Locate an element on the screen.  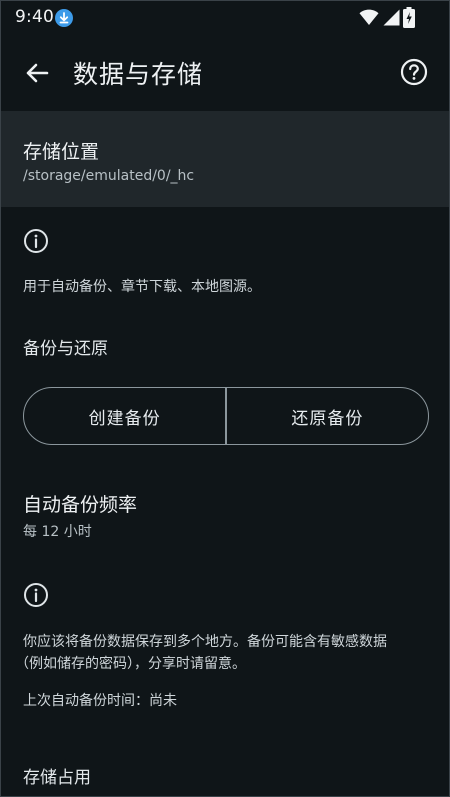
last-backup-time: 上次自动备份时间：尚未 is located at coordinates (100, 701).